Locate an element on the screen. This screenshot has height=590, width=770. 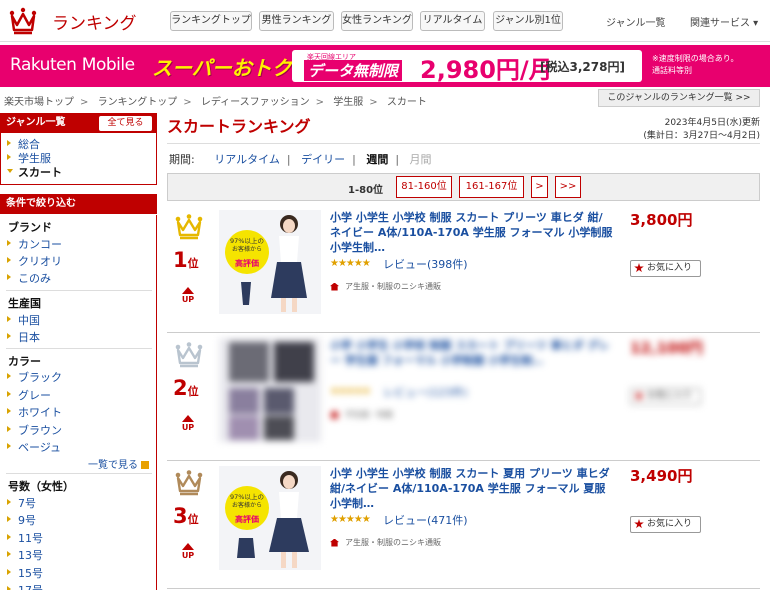
genre-ranking-list-button: このジャンルのランキング一覧 >> is located at coordinates (679, 98).